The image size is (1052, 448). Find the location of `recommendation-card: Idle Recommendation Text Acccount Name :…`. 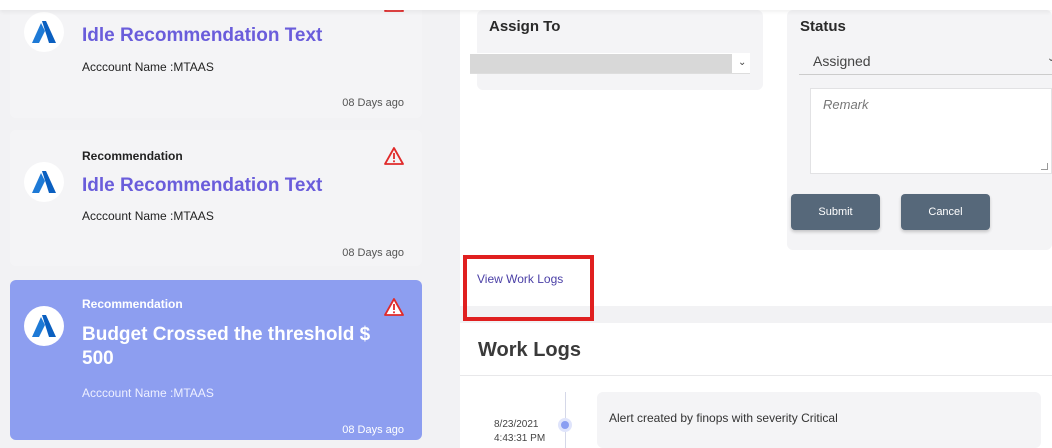

recommendation-card: Idle Recommendation Text Acccount Name :… is located at coordinates (216, 59).